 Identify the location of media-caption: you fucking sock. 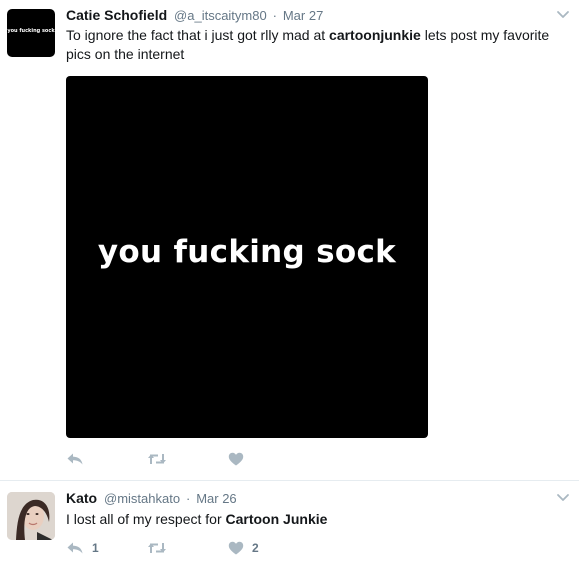
(247, 252).